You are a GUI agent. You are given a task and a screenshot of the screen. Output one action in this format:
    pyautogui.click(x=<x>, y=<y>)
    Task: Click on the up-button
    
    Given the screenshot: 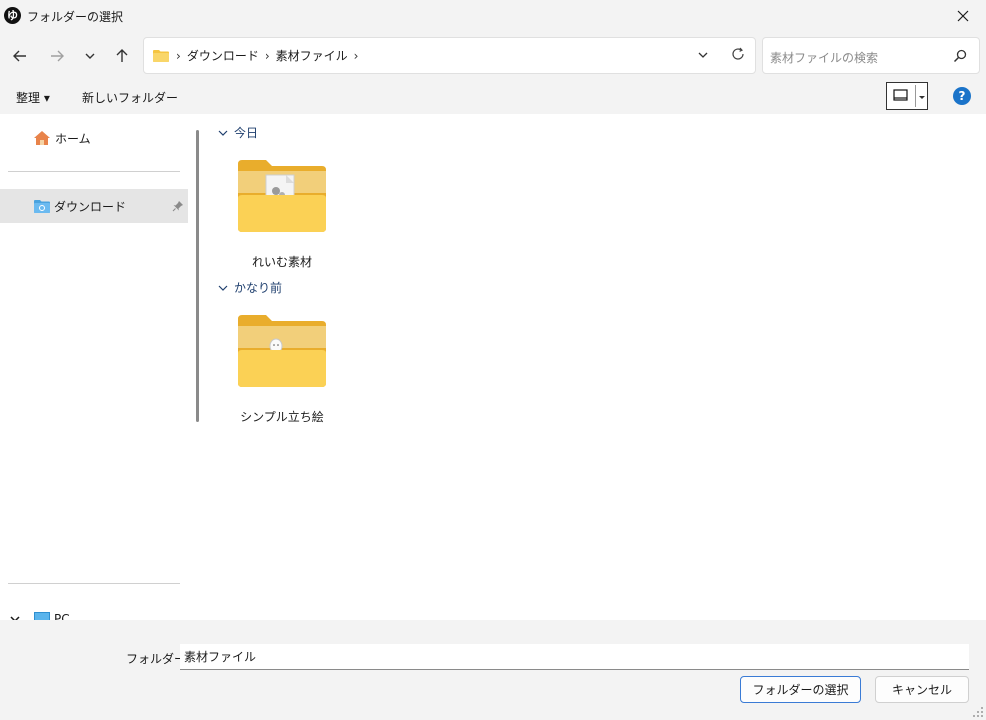 What is the action you would take?
    pyautogui.click(x=122, y=56)
    